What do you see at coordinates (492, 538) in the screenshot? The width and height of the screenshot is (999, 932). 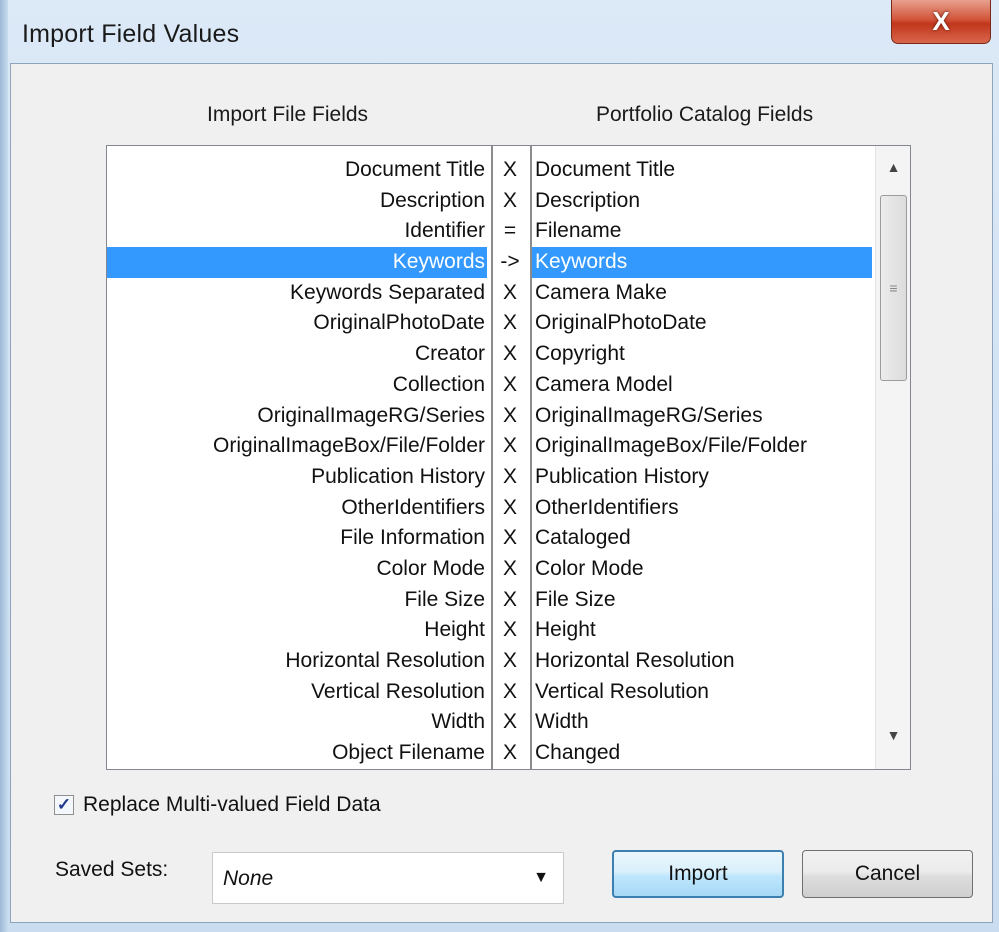 I see `mapping-row: File Information X Cataloged` at bounding box center [492, 538].